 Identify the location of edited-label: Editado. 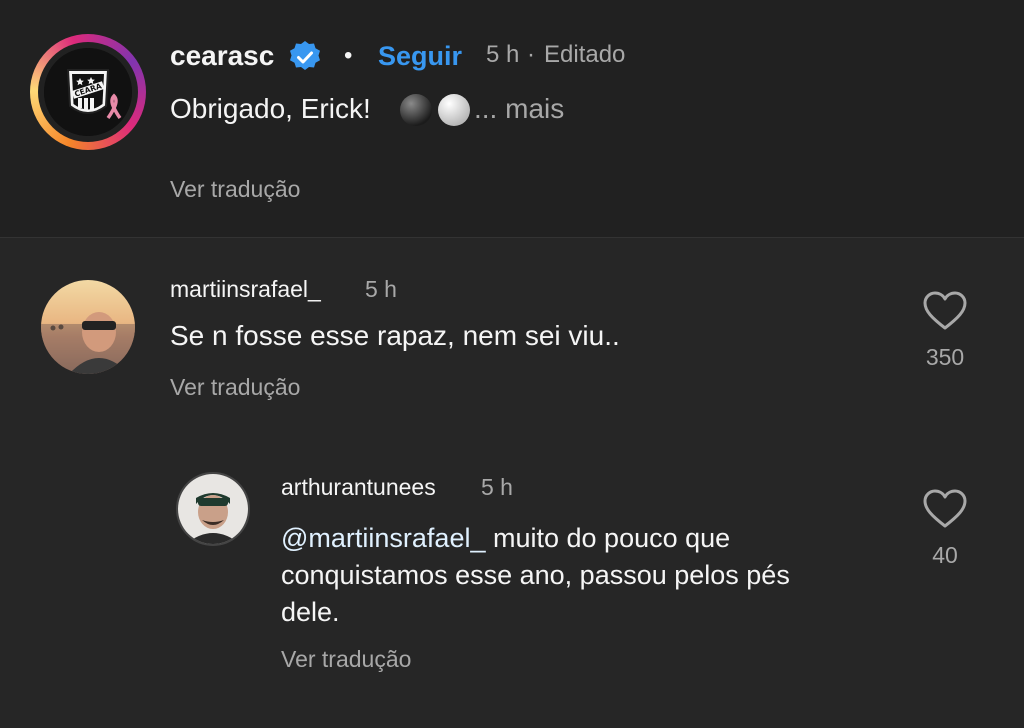
(585, 54).